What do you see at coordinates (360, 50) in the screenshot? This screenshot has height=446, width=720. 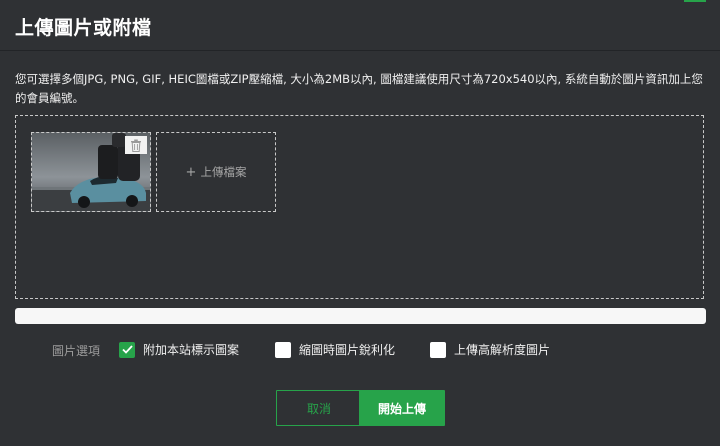 I see `title-divider` at bounding box center [360, 50].